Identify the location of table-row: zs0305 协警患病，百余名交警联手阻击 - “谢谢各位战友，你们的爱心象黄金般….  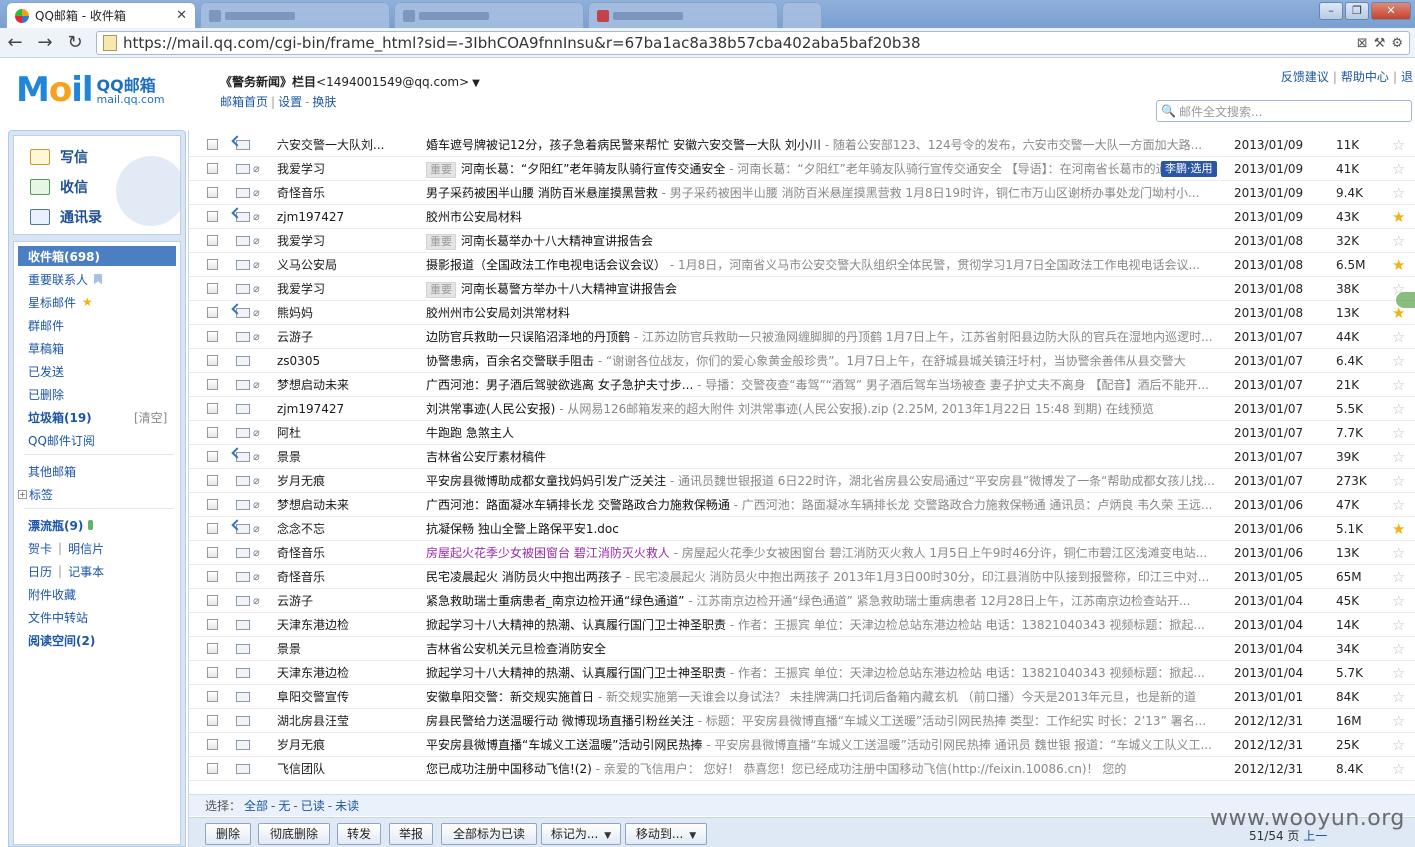
(802, 361).